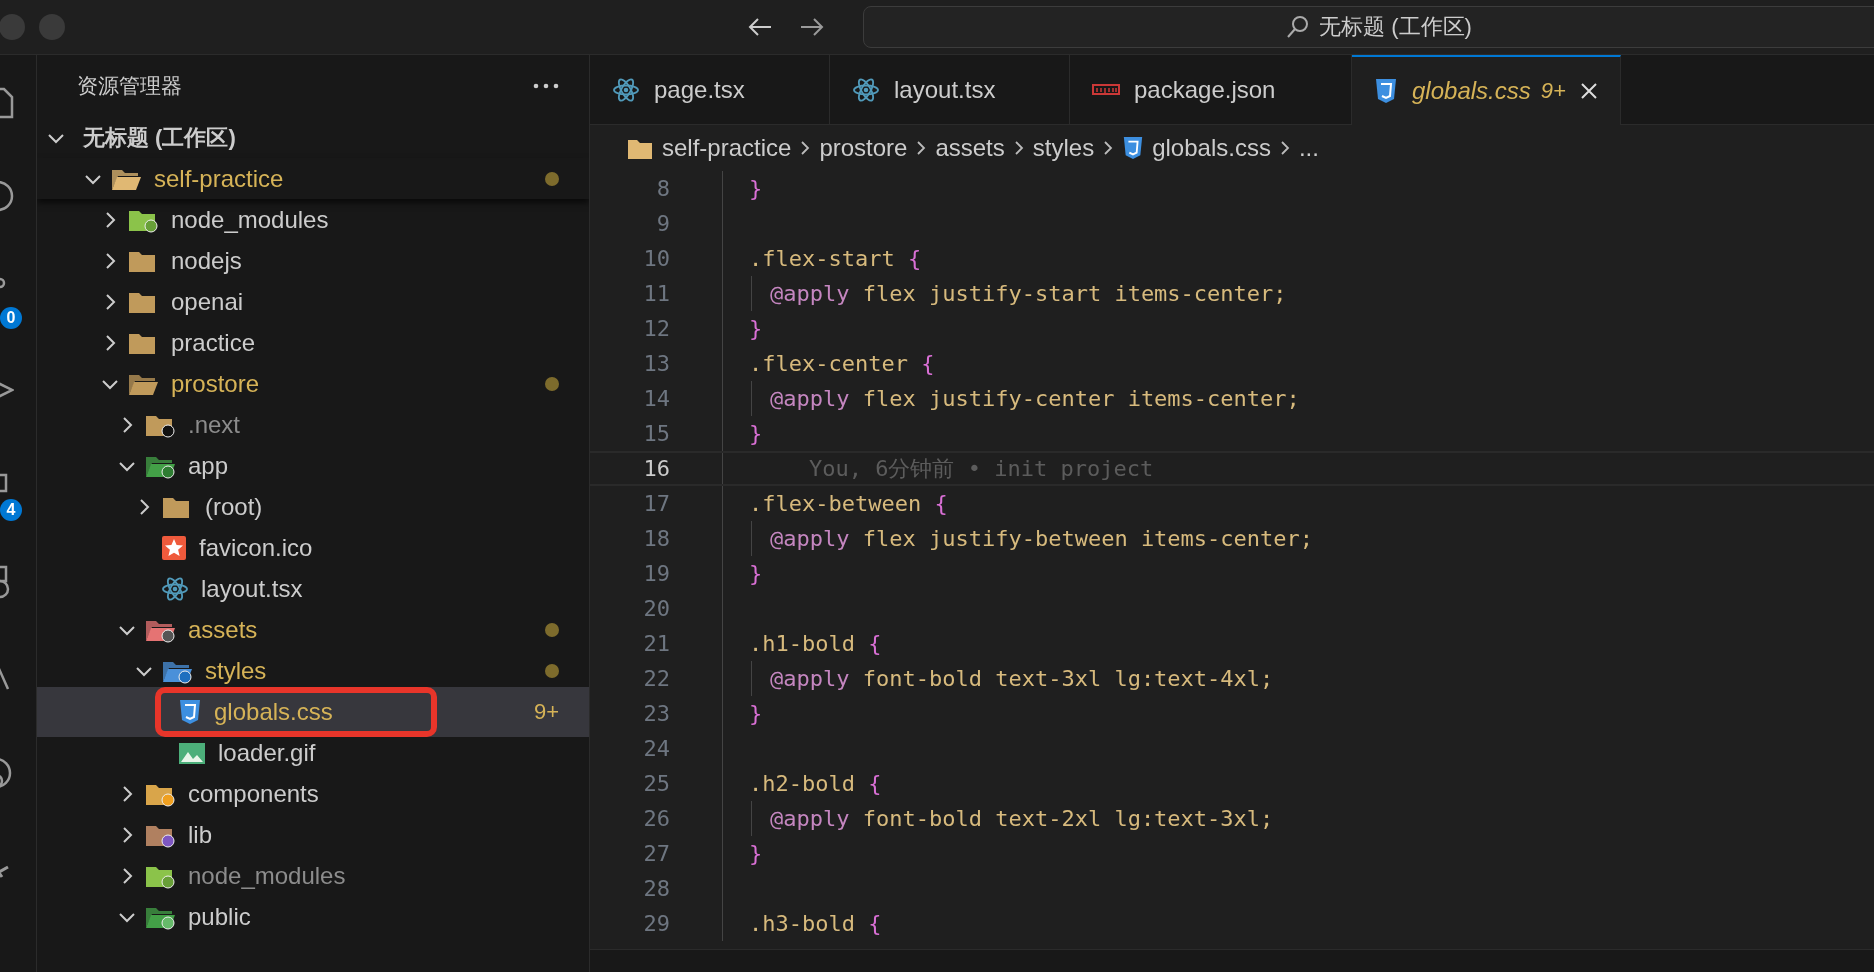 The height and width of the screenshot is (972, 1874). I want to click on editor-tab: globals.css 9+, so click(1486, 90).